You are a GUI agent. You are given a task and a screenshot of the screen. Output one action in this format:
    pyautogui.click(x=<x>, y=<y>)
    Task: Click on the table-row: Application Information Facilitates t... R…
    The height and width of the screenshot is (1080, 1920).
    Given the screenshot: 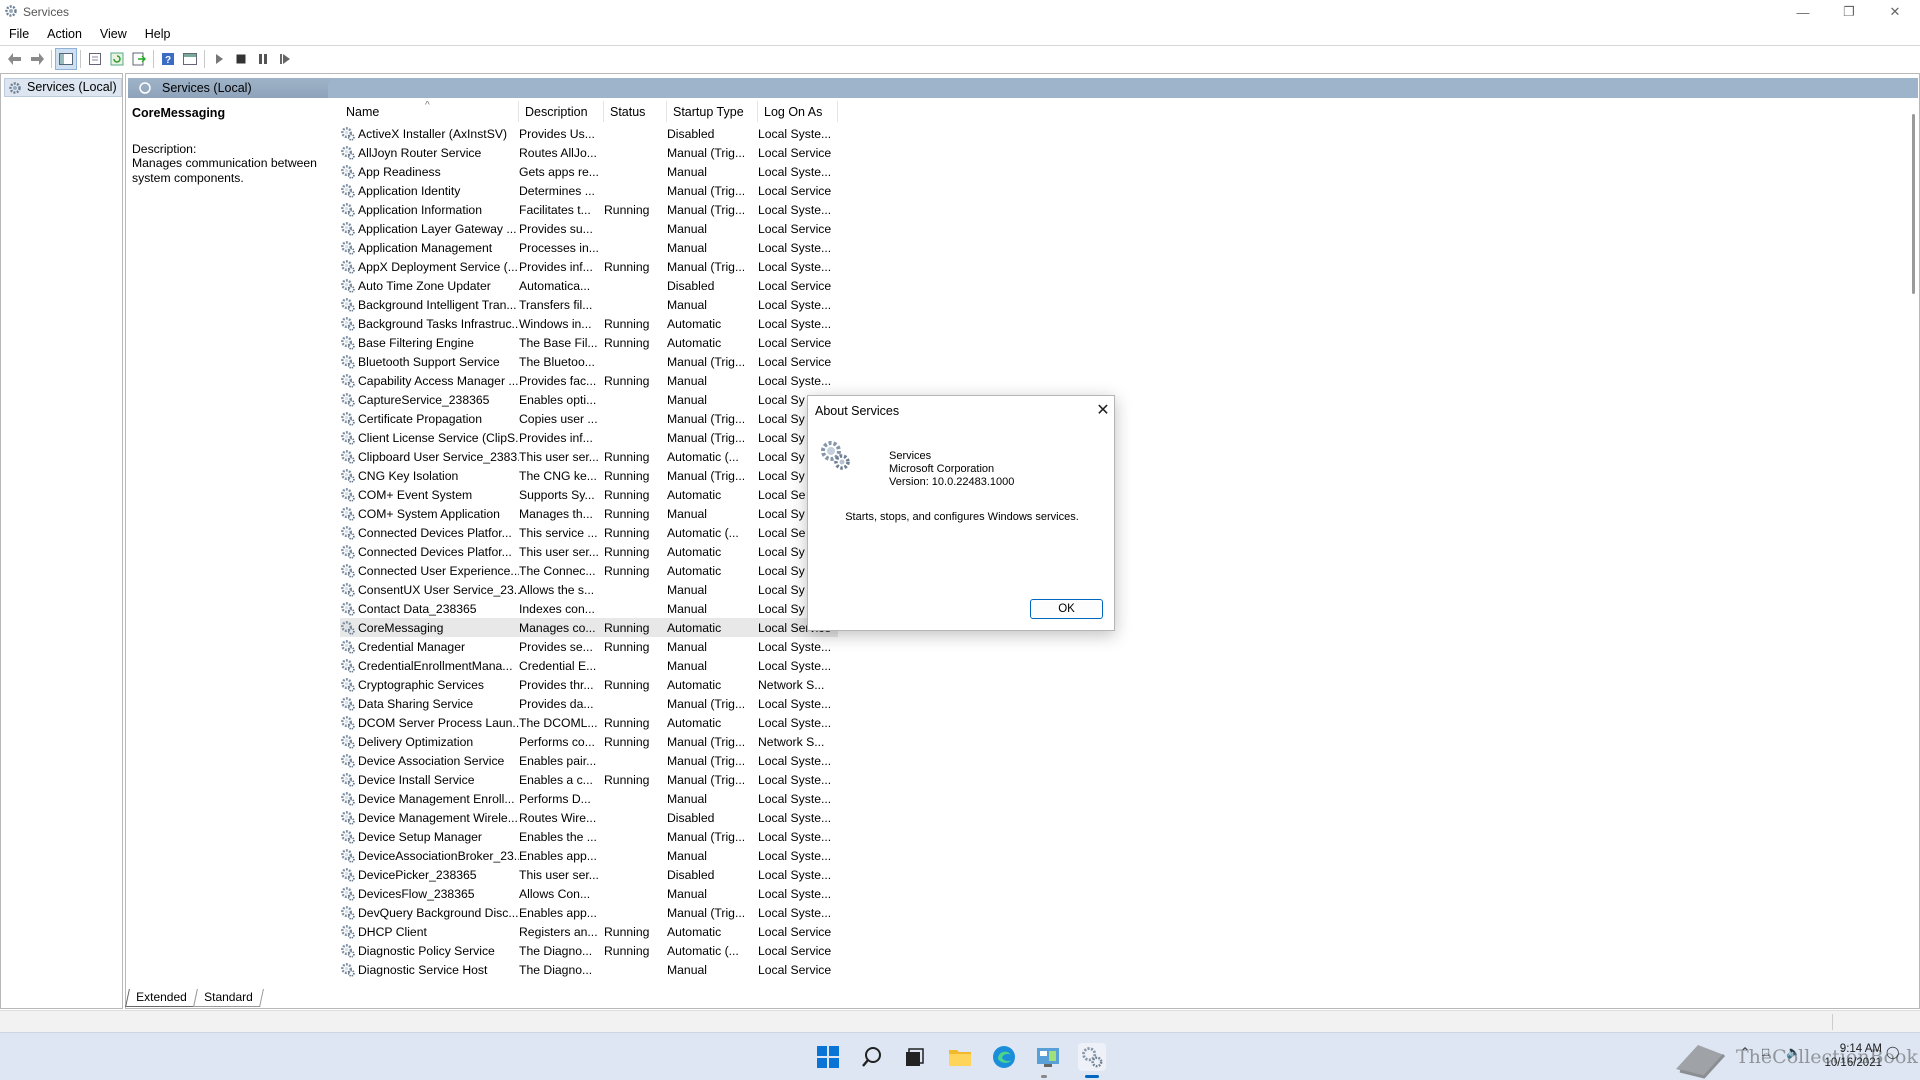 What is the action you would take?
    pyautogui.click(x=589, y=209)
    